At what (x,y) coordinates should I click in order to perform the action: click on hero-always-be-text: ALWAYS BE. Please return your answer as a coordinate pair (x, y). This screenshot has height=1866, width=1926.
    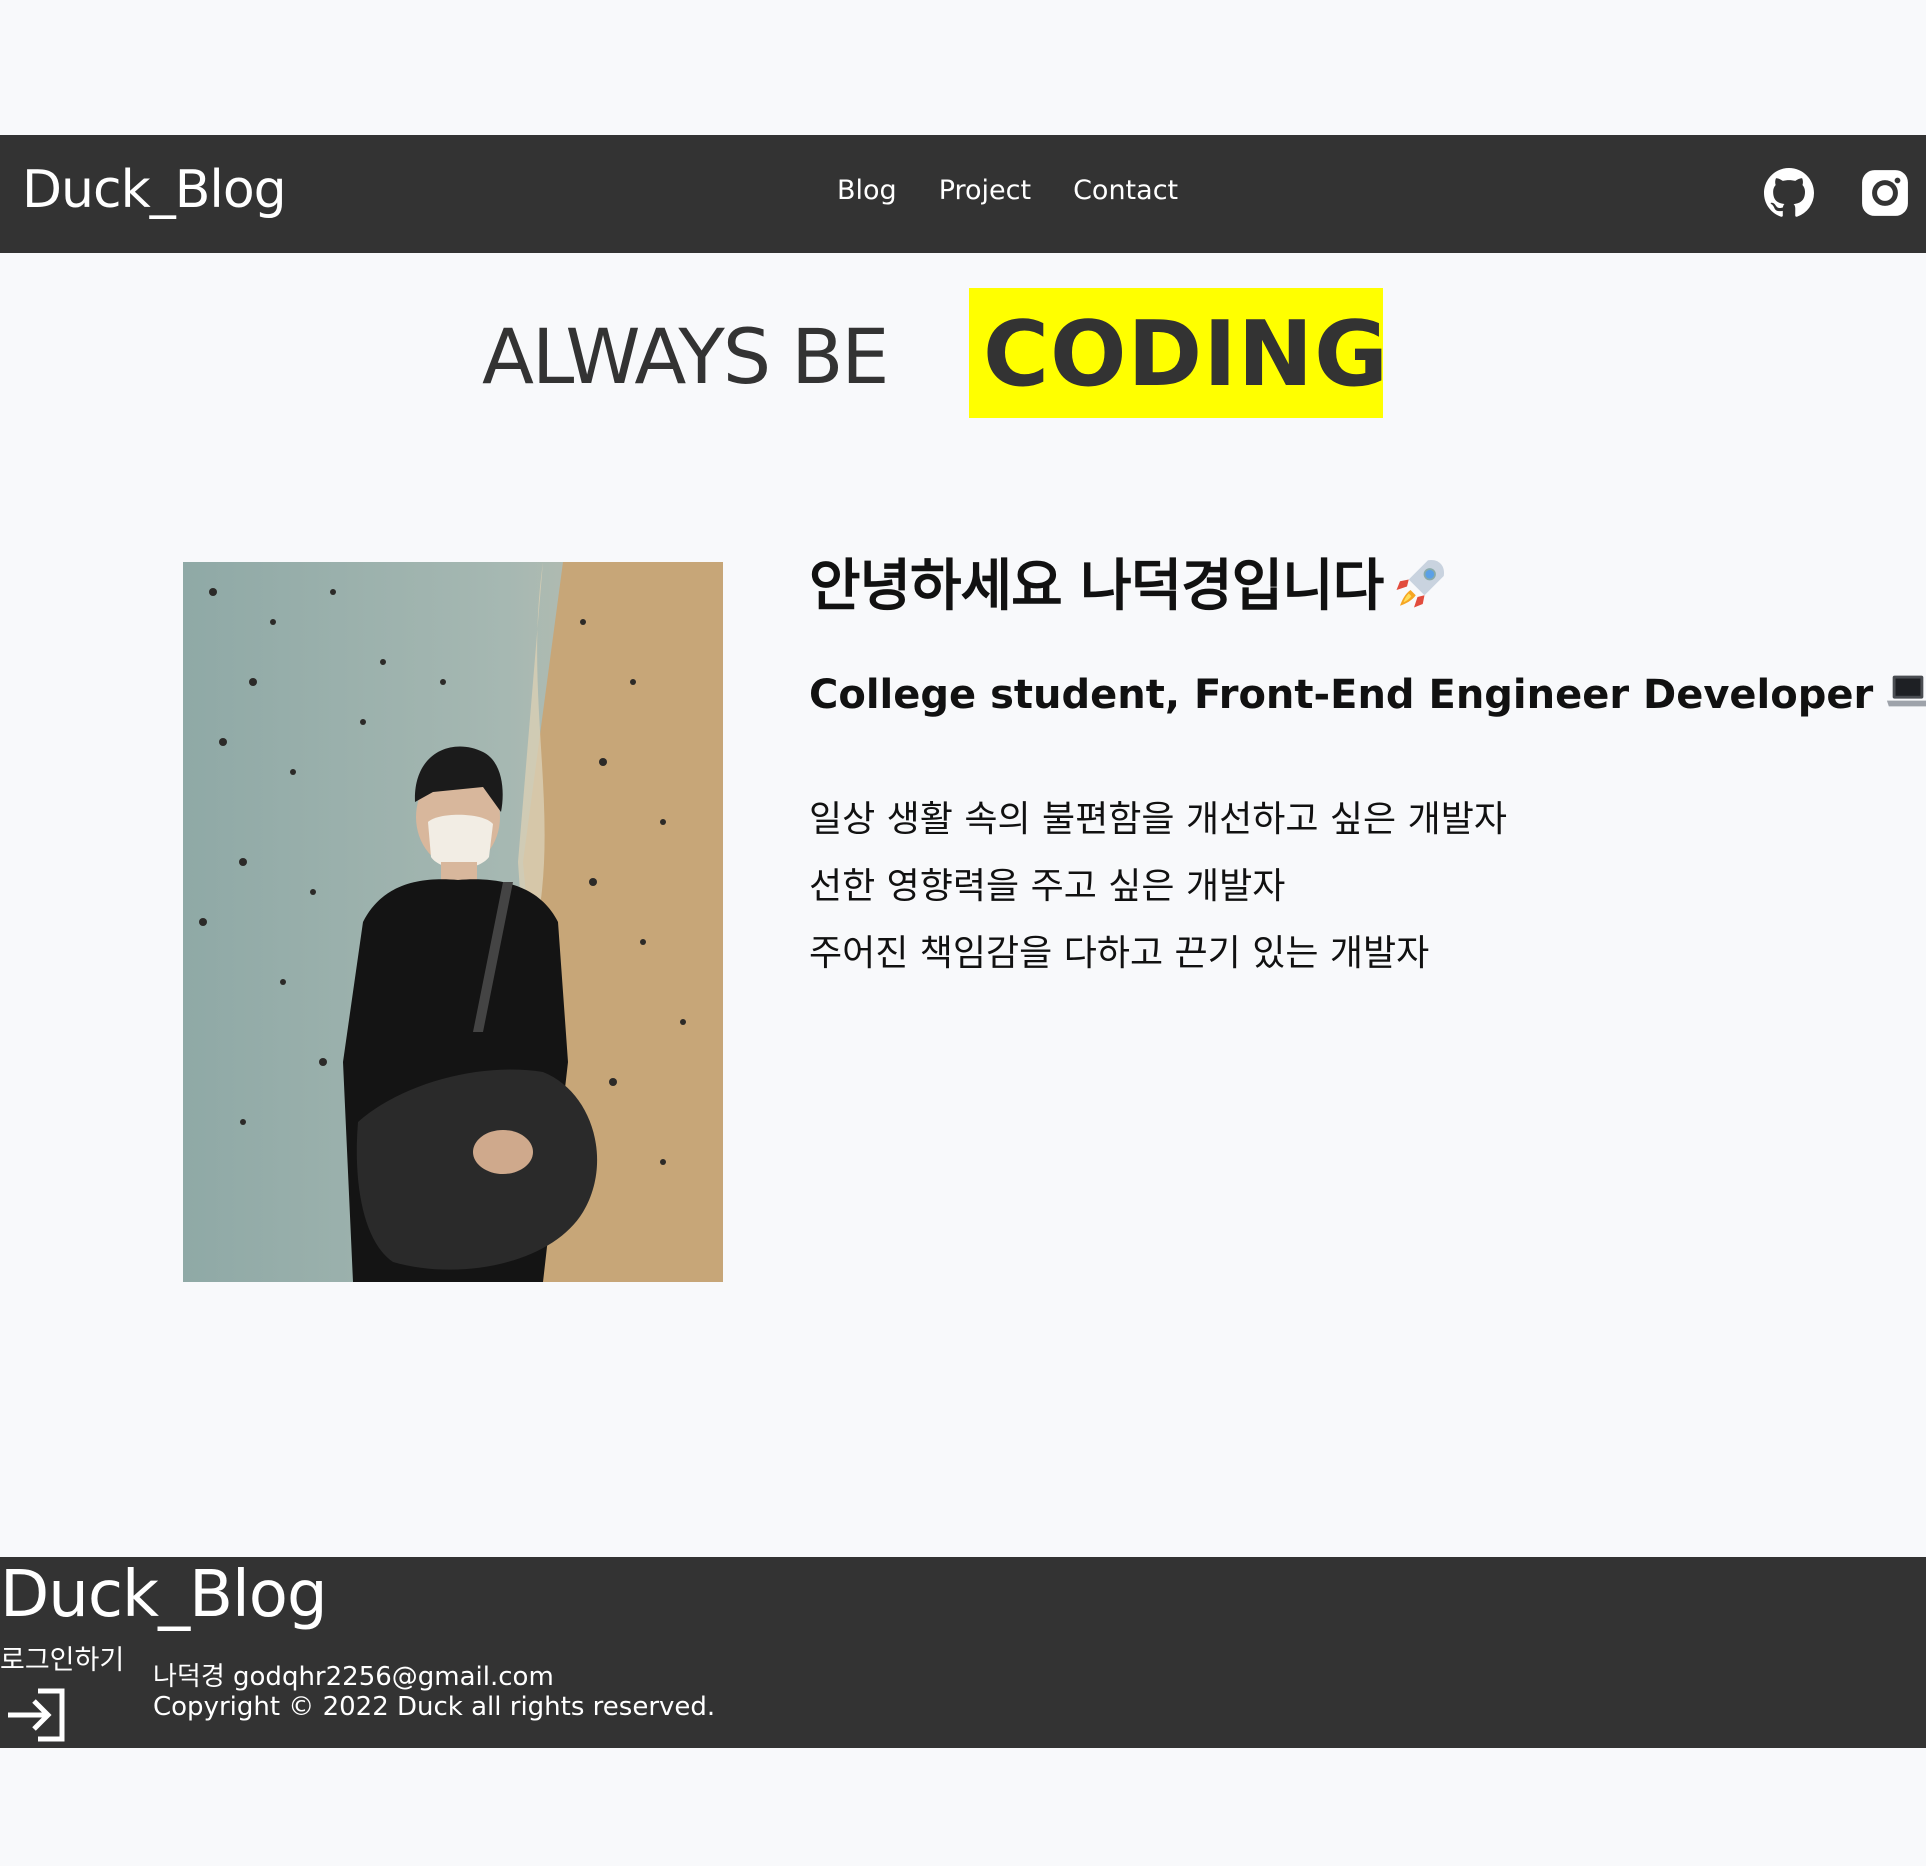
    Looking at the image, I should click on (685, 356).